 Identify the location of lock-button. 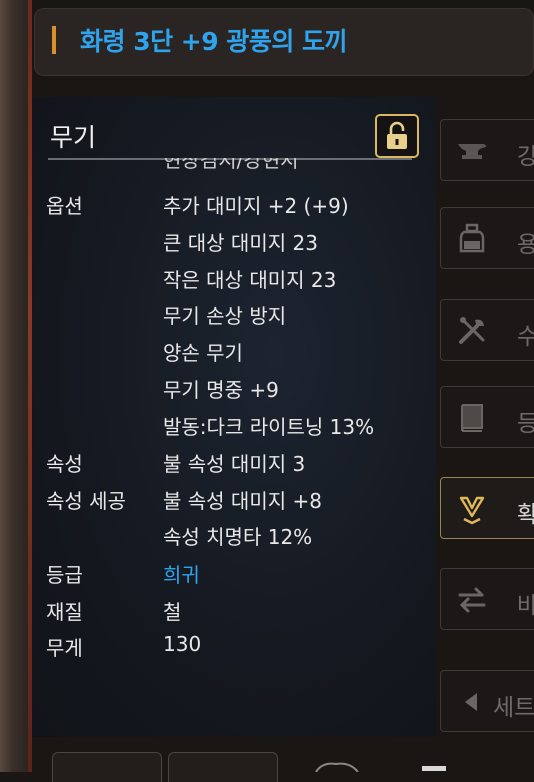
(397, 136).